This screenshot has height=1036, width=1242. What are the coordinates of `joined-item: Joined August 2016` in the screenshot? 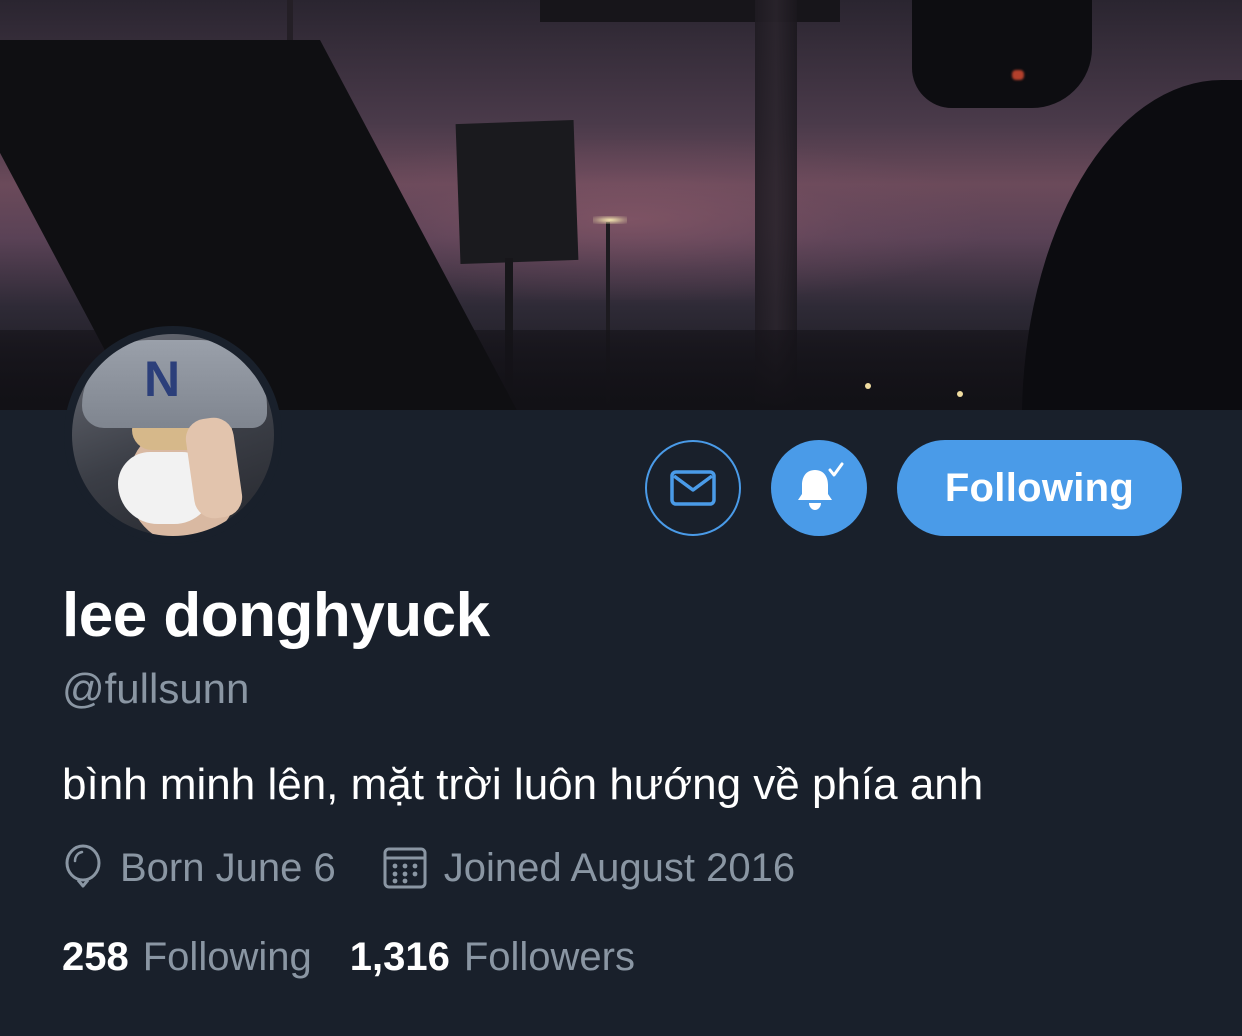 It's located at (588, 868).